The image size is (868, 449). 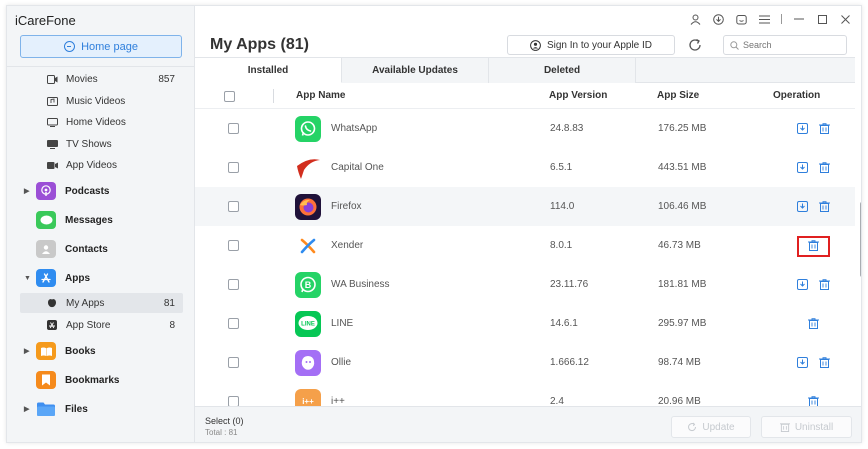 I want to click on download-icon, so click(x=718, y=19).